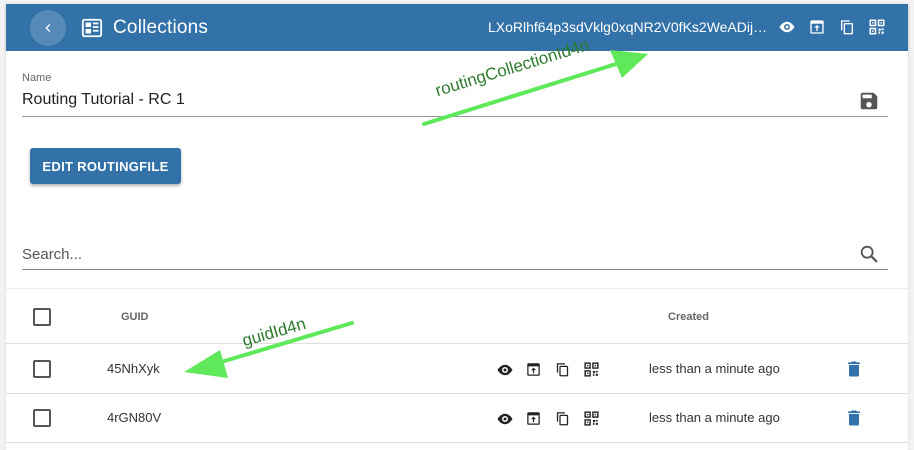 The width and height of the screenshot is (914, 450). Describe the element at coordinates (134, 417) in the screenshot. I see `row-guid: 4rGN80V` at that location.